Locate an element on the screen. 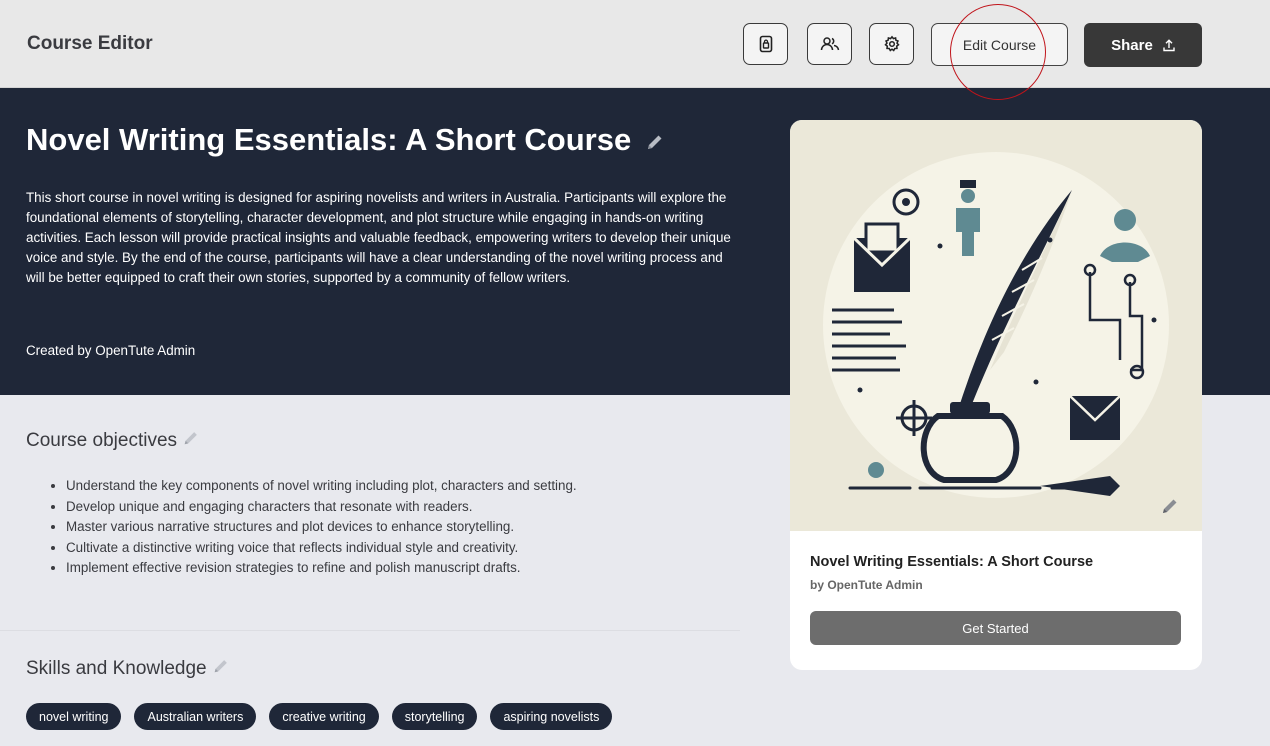 Image resolution: width=1270 pixels, height=746 pixels. skill-tag: aspiring novelists is located at coordinates (551, 716).